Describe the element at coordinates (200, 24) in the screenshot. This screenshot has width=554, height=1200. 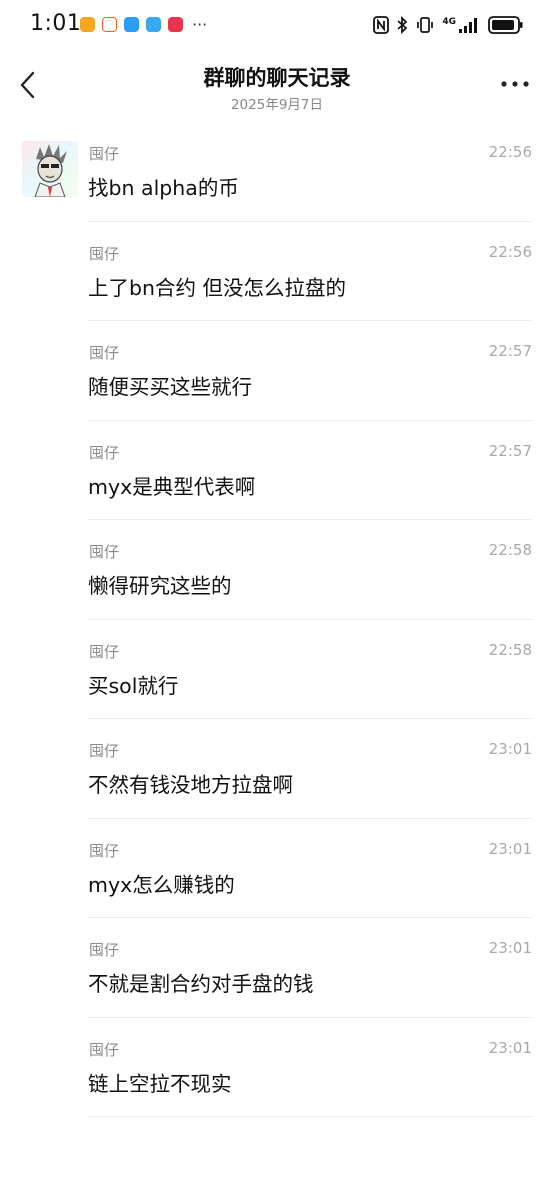
I see `more-notifications-icon: ···` at that location.